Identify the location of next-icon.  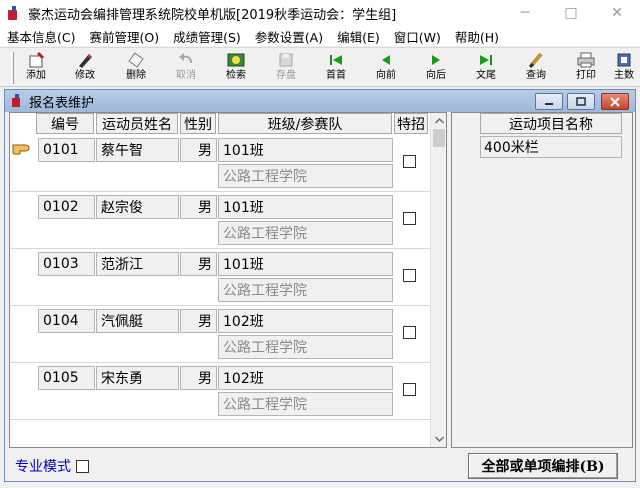
(436, 60).